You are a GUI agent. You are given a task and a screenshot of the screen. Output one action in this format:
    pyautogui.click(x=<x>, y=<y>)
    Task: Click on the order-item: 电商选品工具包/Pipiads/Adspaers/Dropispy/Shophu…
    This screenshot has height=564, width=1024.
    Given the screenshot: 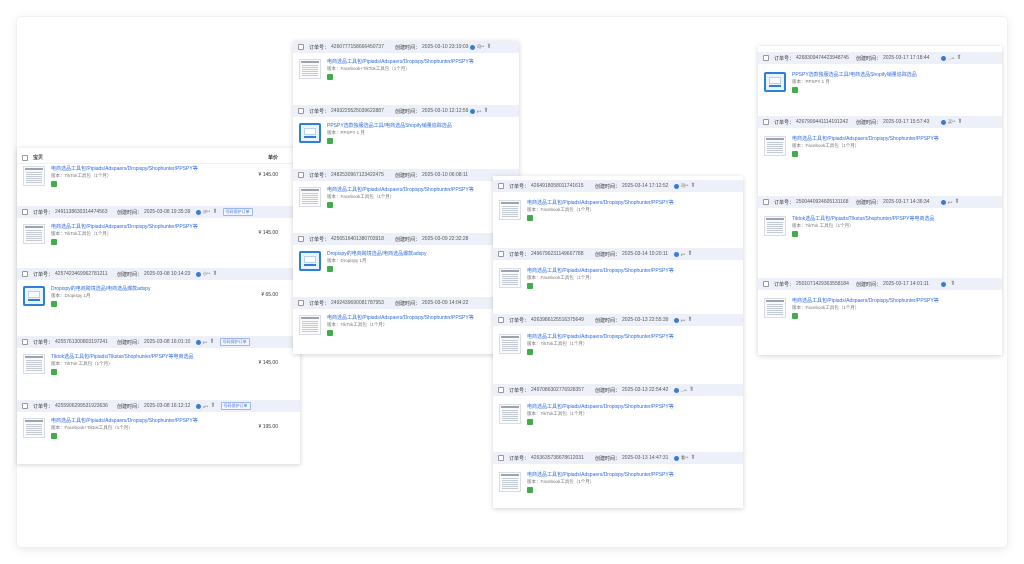 What is the action you would take?
    pyautogui.click(x=158, y=431)
    